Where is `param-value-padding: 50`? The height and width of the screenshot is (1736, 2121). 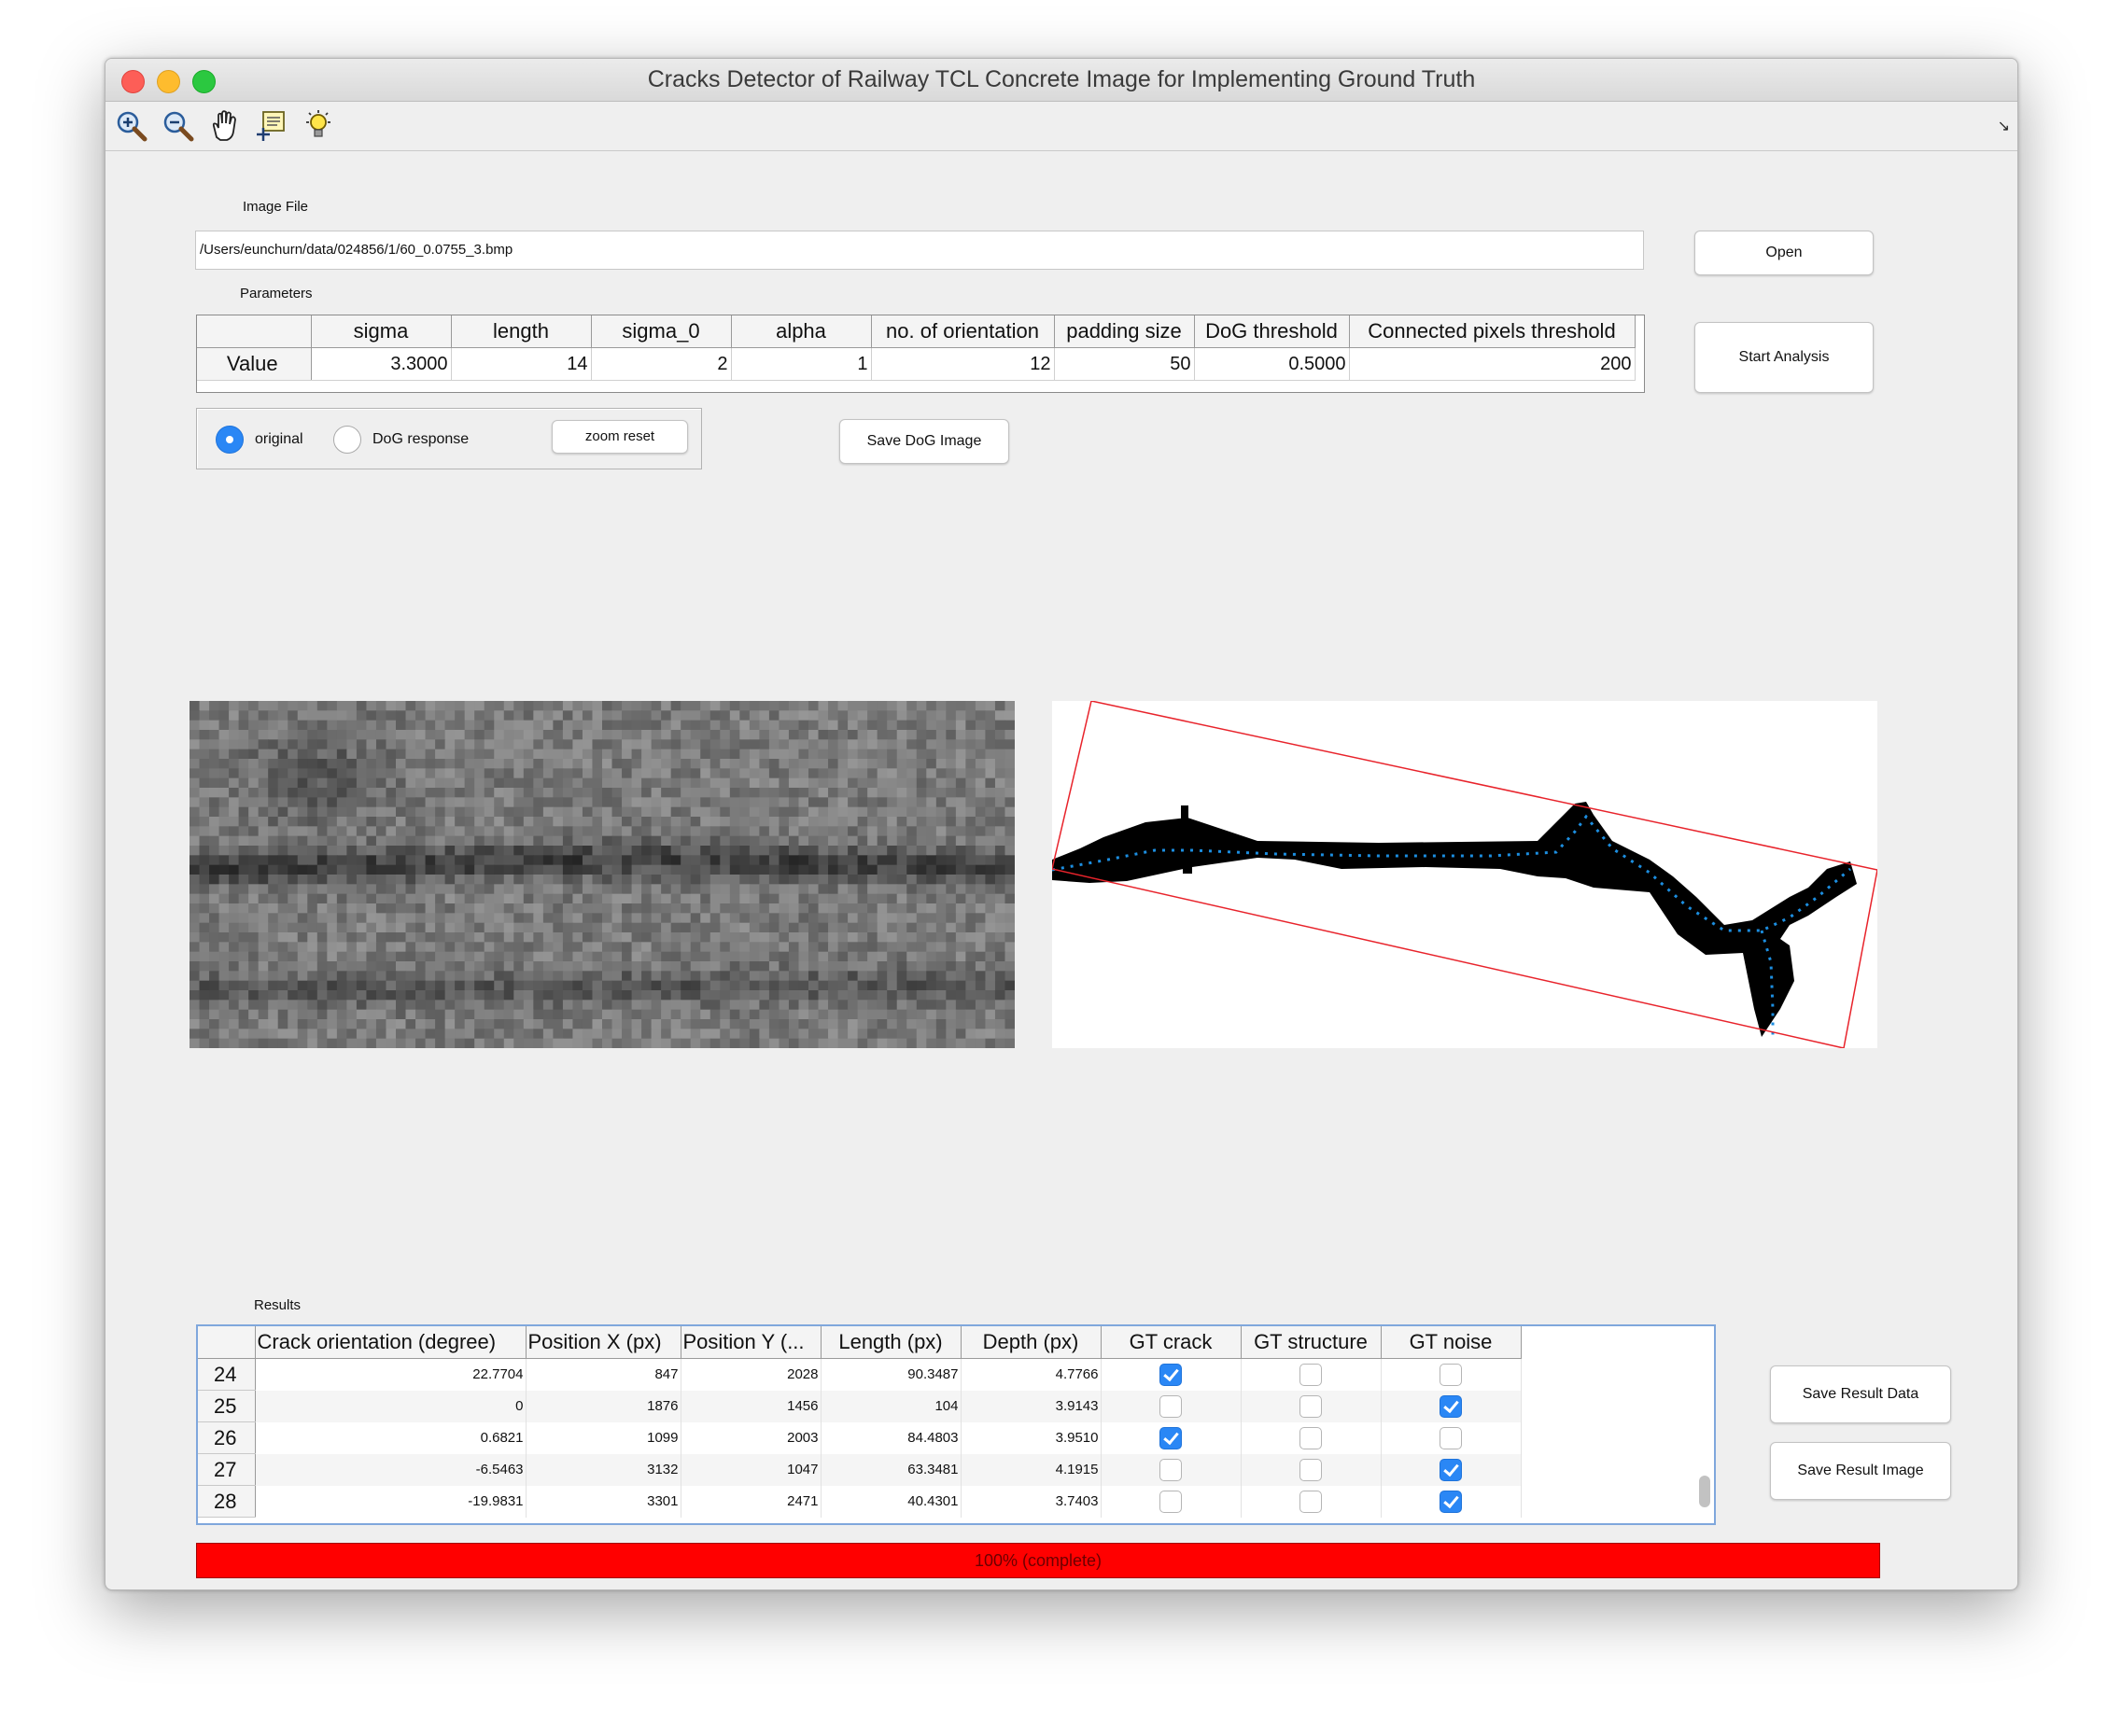 param-value-padding: 50 is located at coordinates (1124, 364).